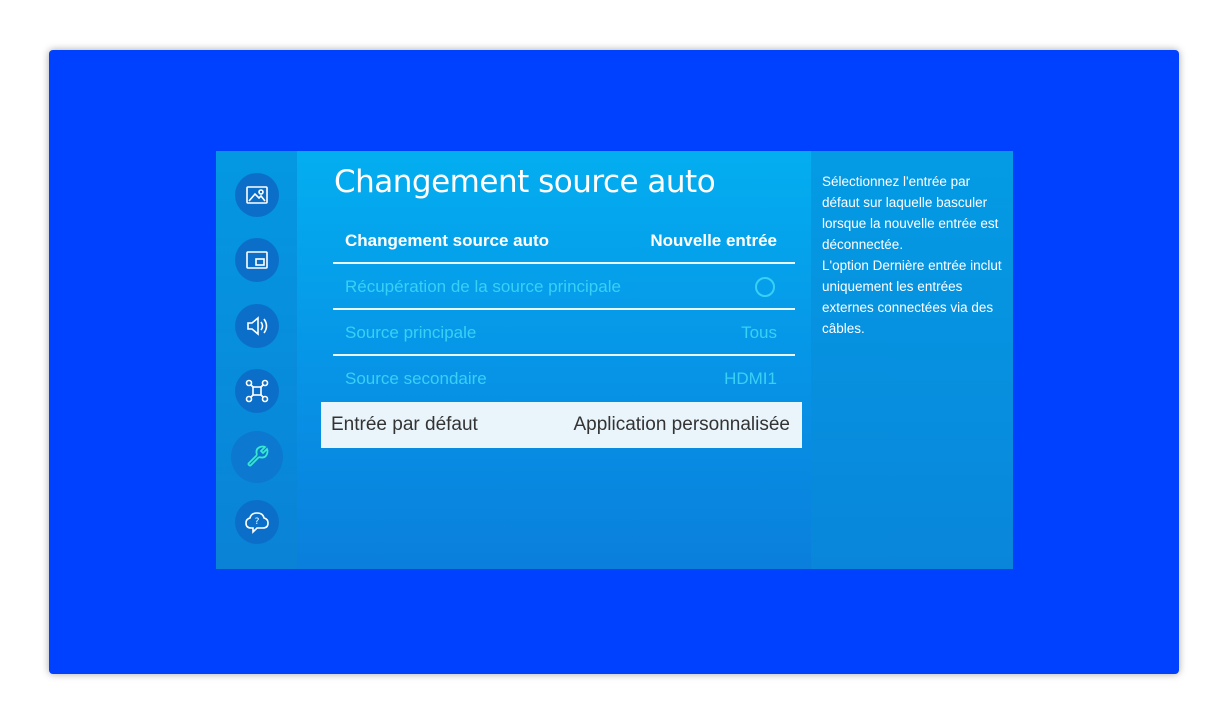 Image resolution: width=1228 pixels, height=724 pixels. I want to click on settings-sidebar: ?, so click(256, 360).